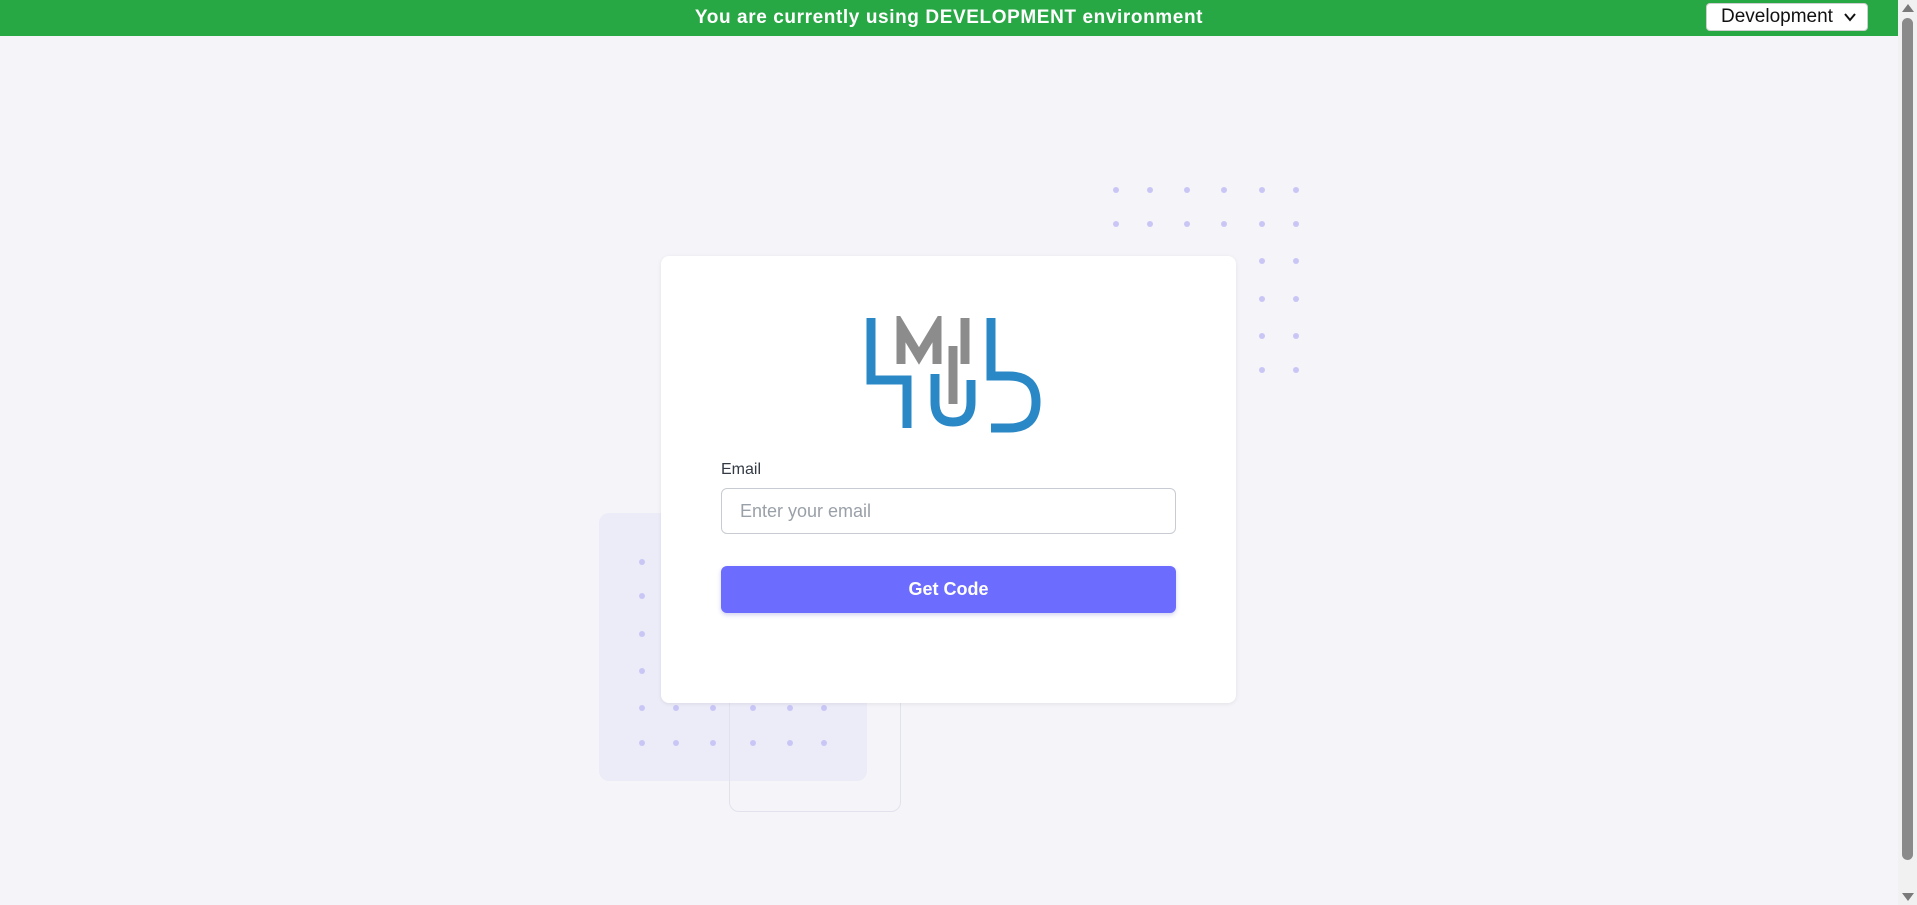  What do you see at coordinates (741, 469) in the screenshot?
I see `email-label: Email` at bounding box center [741, 469].